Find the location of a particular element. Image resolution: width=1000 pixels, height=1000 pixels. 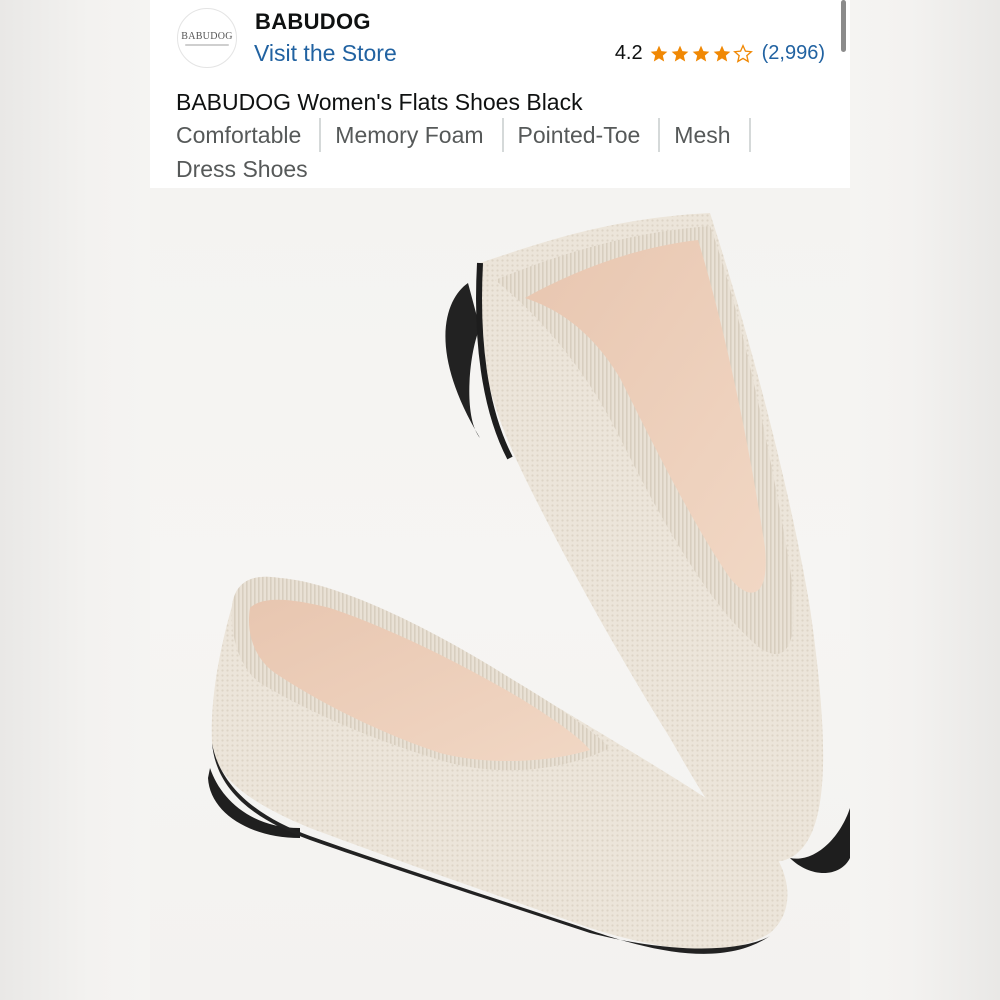

review-count-link: (2,996) is located at coordinates (793, 53).